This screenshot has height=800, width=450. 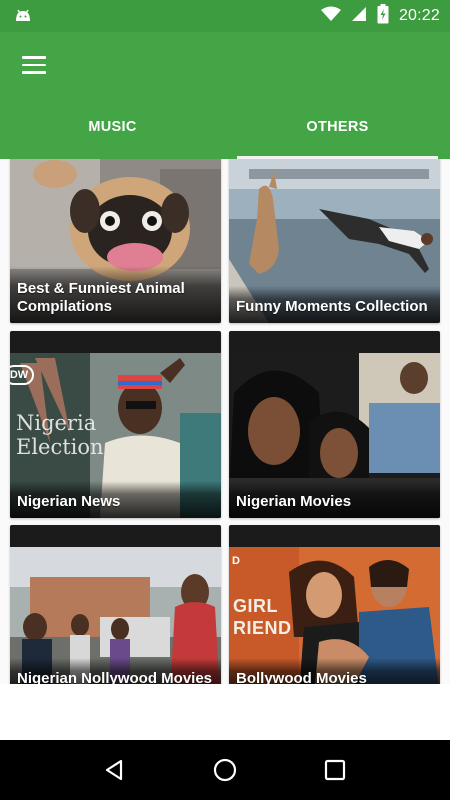 What do you see at coordinates (115, 604) in the screenshot?
I see `card-nigerian-nollywood: Nigerian Nollywood Movies` at bounding box center [115, 604].